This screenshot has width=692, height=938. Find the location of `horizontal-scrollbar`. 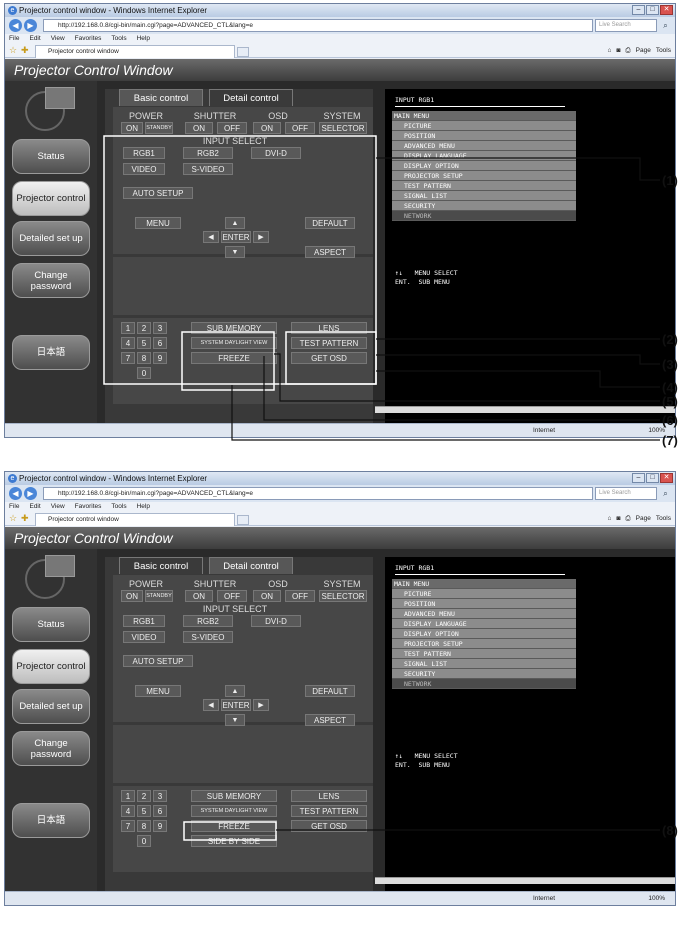

horizontal-scrollbar is located at coordinates (525, 409).